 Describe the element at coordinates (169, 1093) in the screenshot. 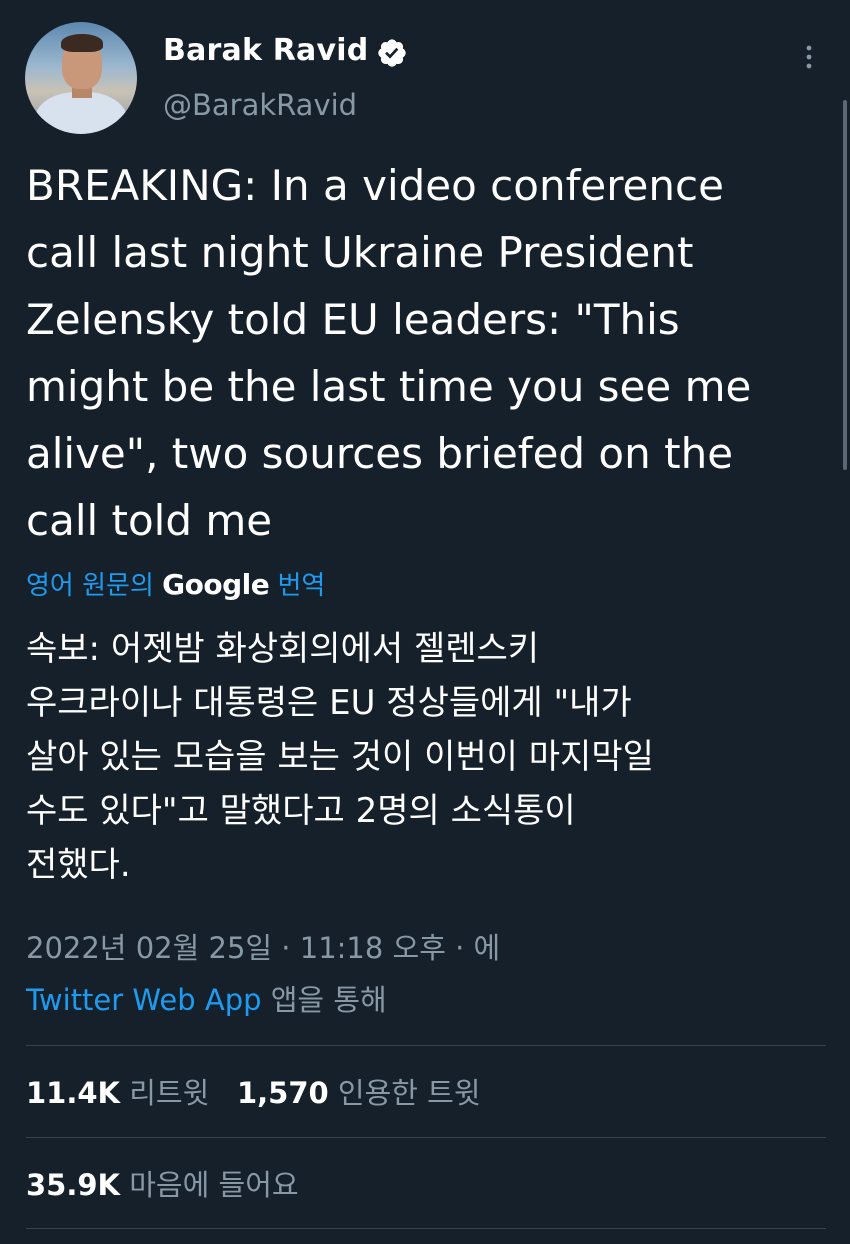

I see `retweets-label: 리트윗` at that location.